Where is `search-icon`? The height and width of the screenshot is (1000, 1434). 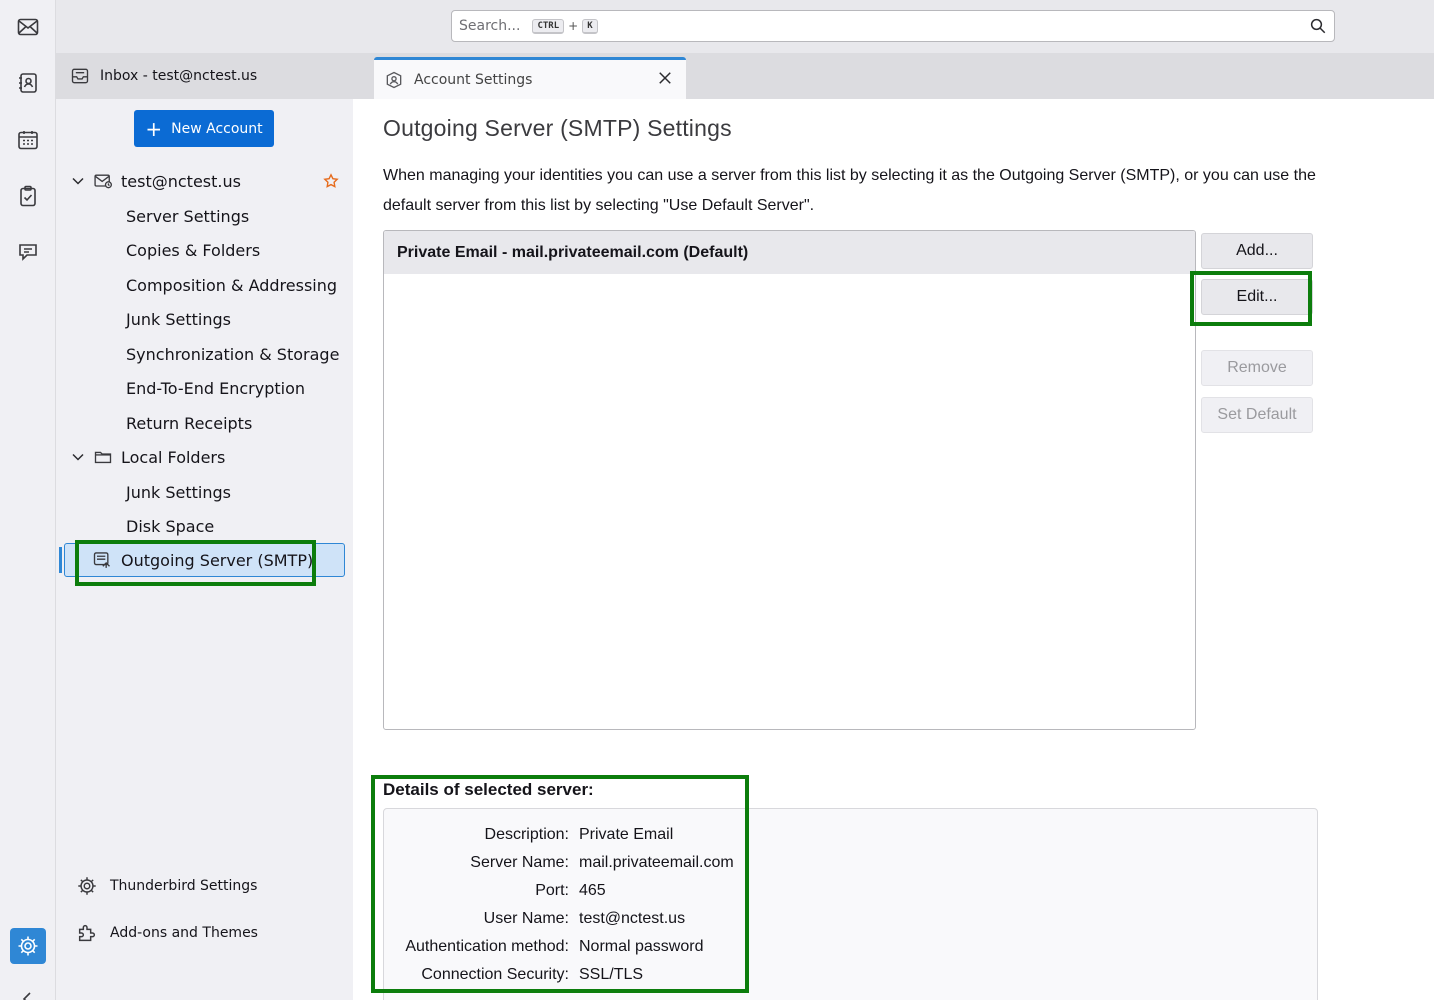 search-icon is located at coordinates (1318, 26).